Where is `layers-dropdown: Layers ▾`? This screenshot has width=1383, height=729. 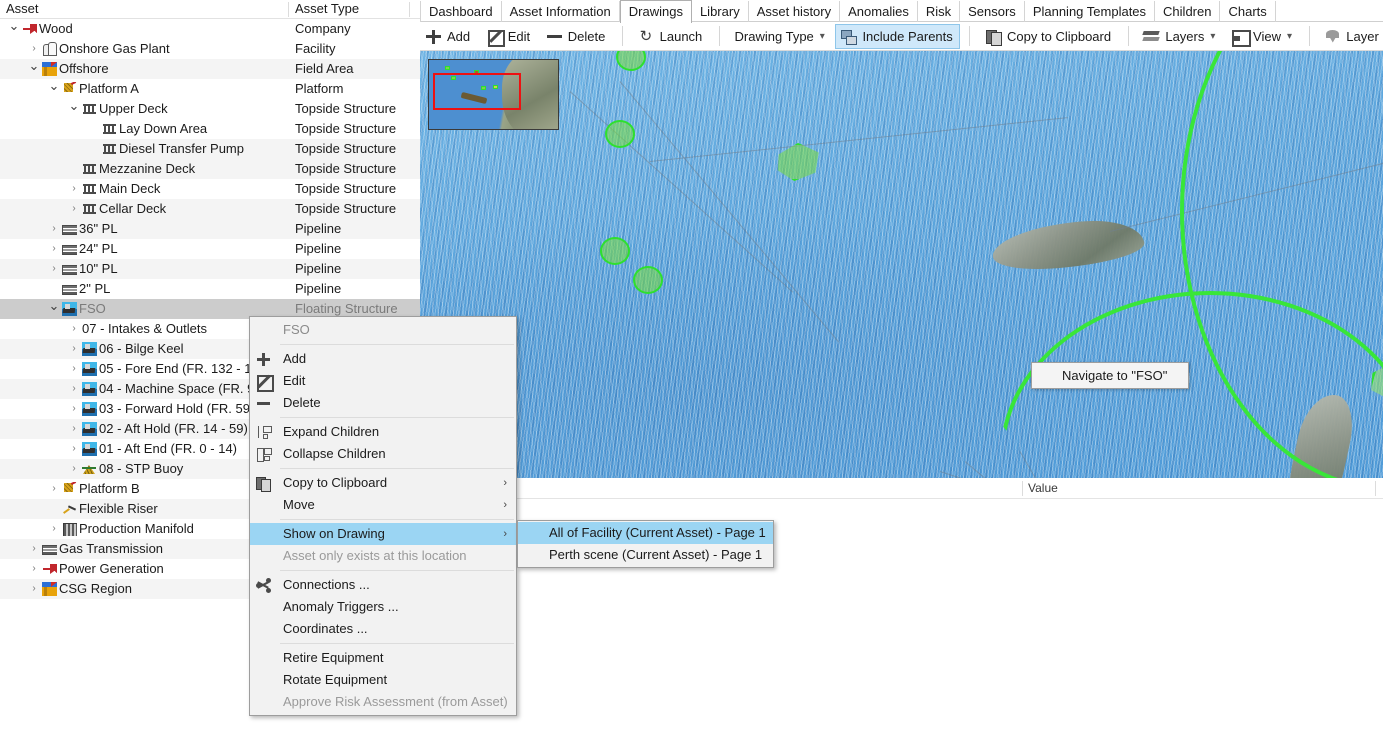
layers-dropdown: Layers ▾ is located at coordinates (1180, 36).